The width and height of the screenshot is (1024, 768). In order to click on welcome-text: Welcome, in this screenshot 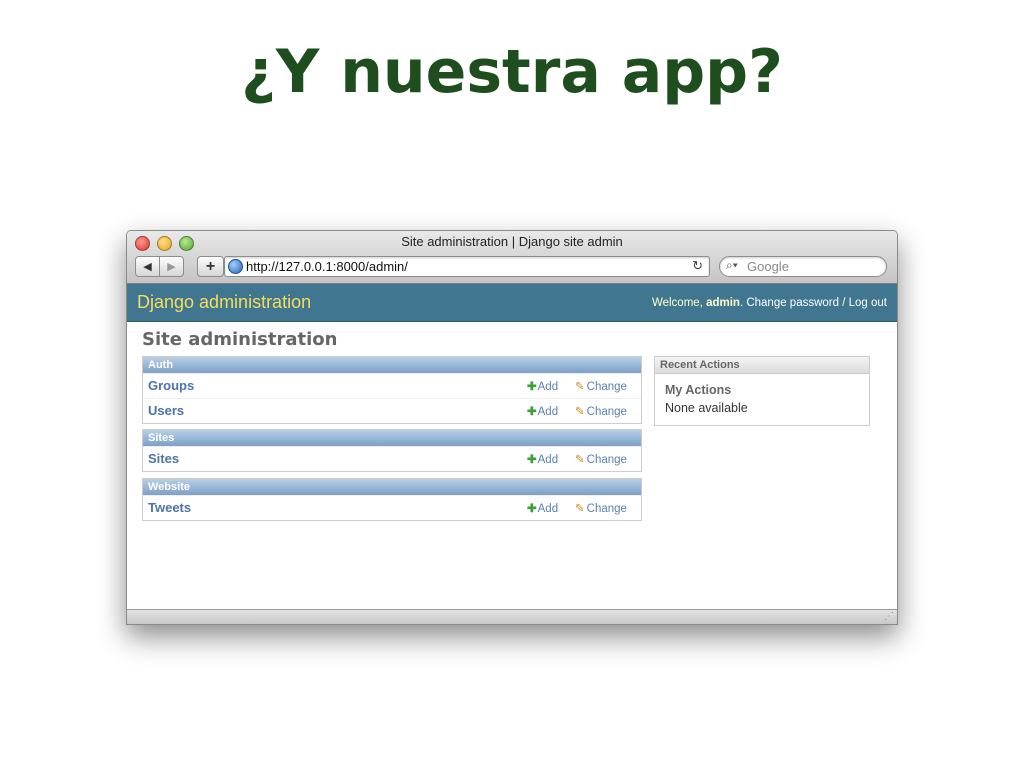, I will do `click(679, 303)`.